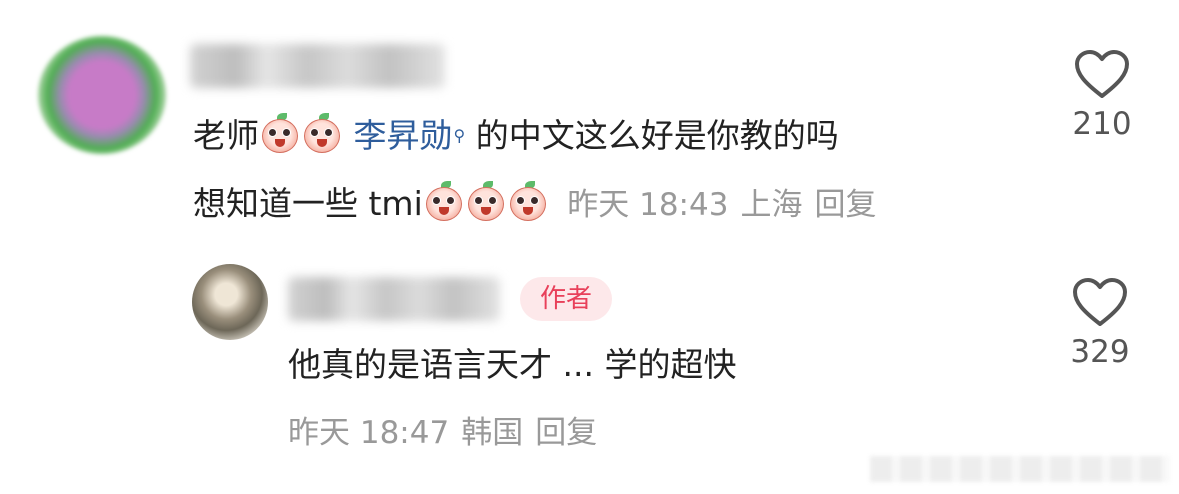 This screenshot has width=1179, height=494. Describe the element at coordinates (845, 205) in the screenshot. I see `comment-reply-button: 回复` at that location.